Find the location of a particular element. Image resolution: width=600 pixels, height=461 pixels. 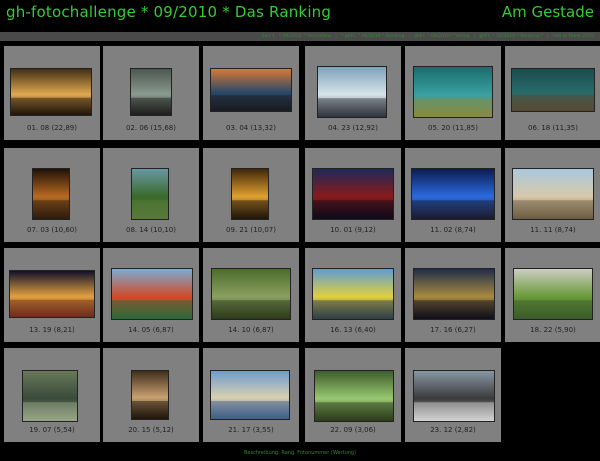

ferry-harbor-photo is located at coordinates (353, 294).